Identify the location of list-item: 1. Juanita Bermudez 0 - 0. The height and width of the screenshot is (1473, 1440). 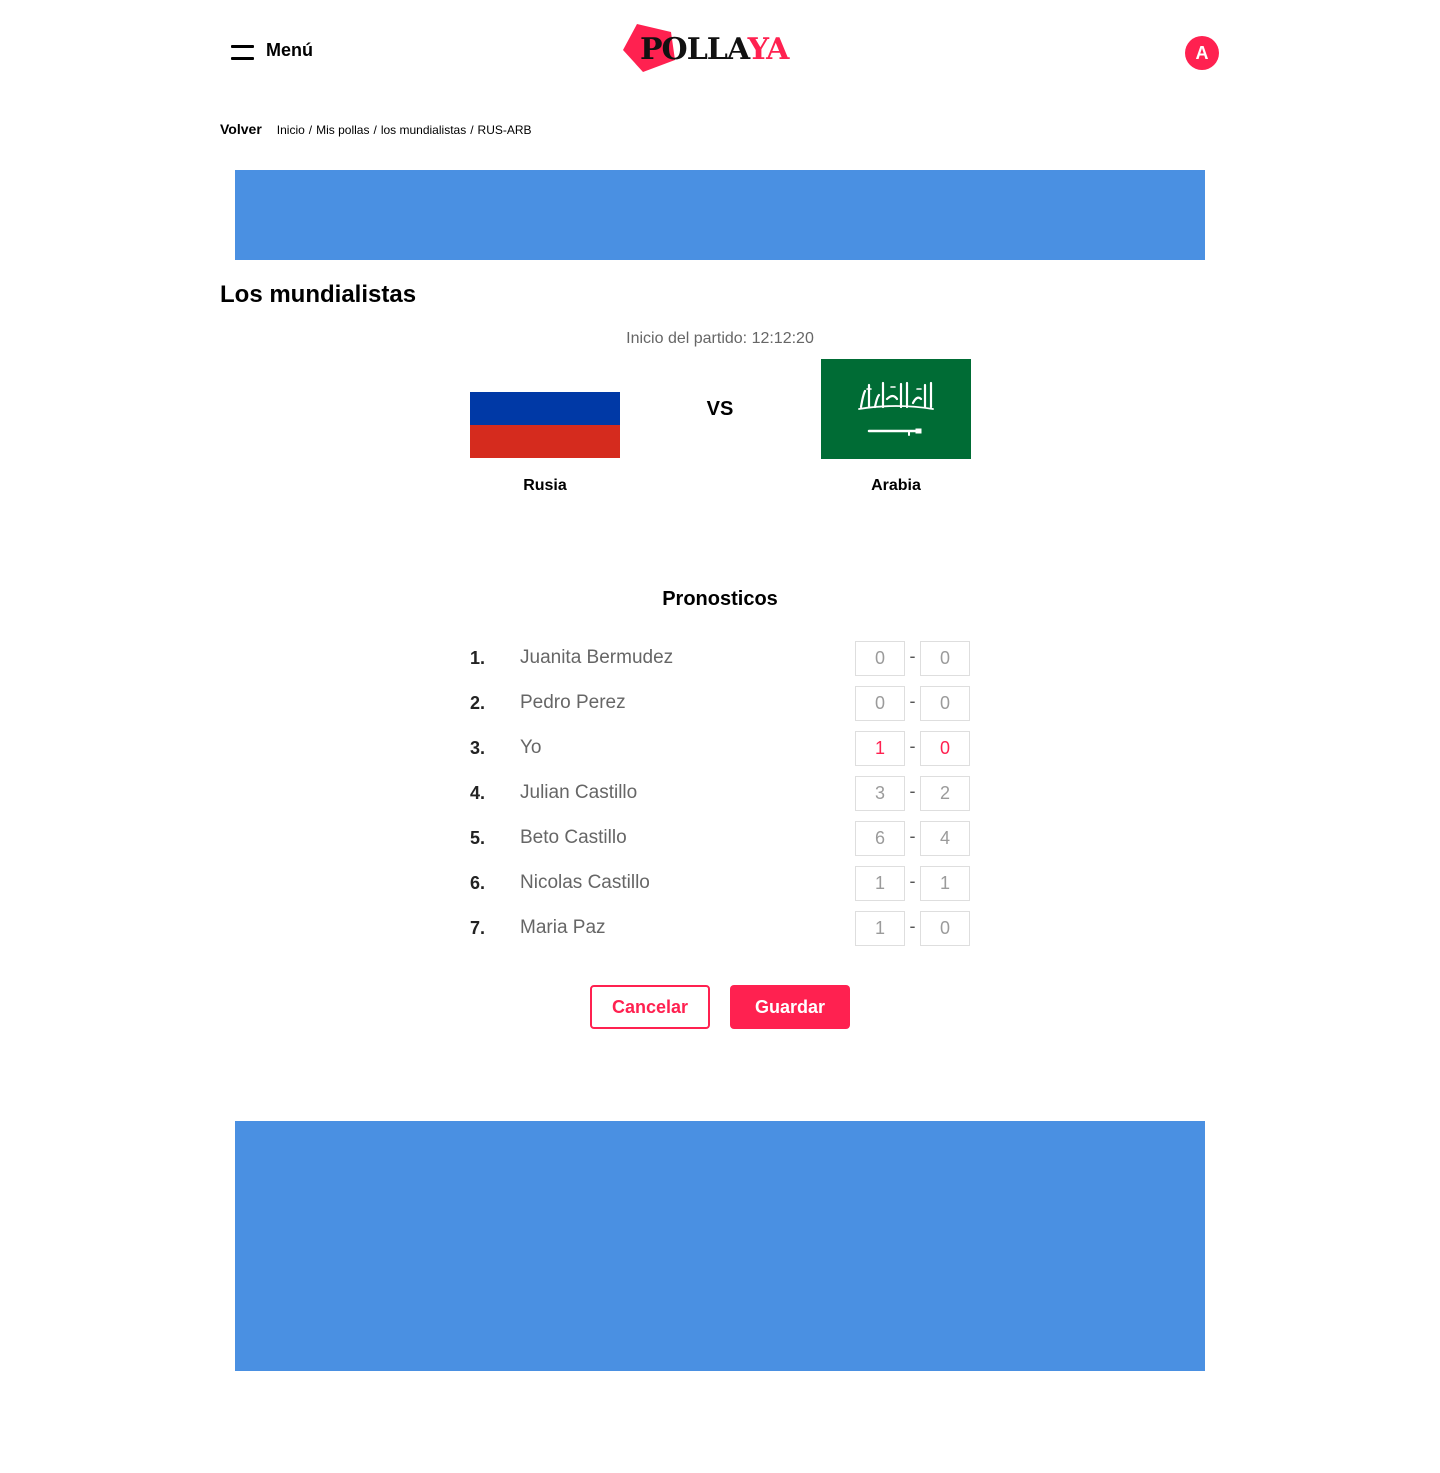
(720, 663).